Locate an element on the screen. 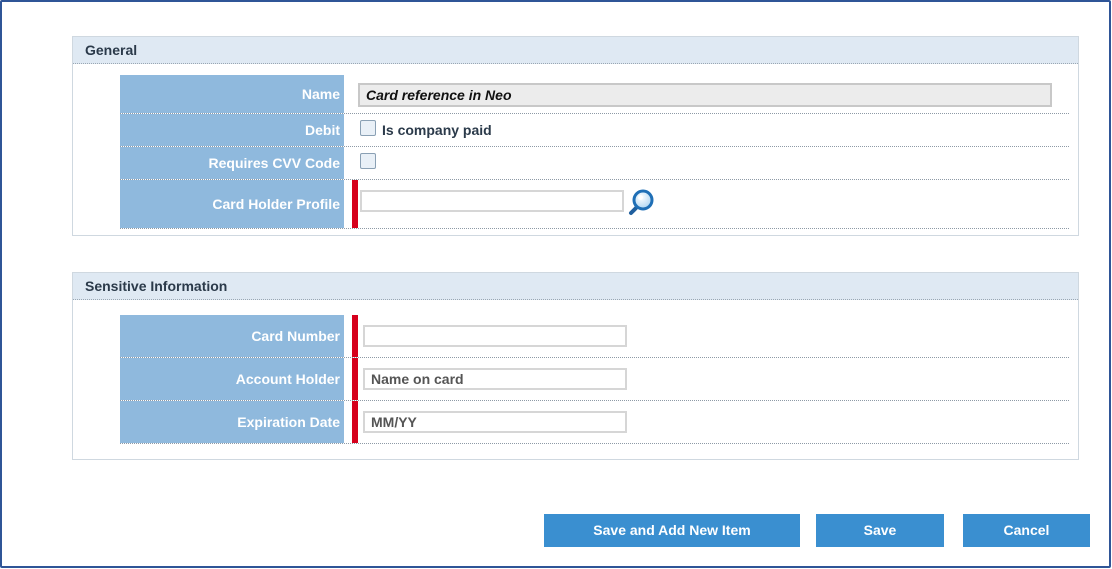  card-holder-profile-label: Card Holder Profile is located at coordinates (232, 204).